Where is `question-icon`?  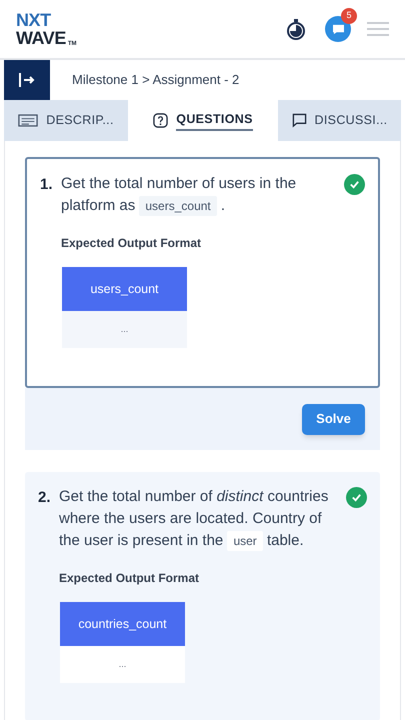
question-icon is located at coordinates (160, 120).